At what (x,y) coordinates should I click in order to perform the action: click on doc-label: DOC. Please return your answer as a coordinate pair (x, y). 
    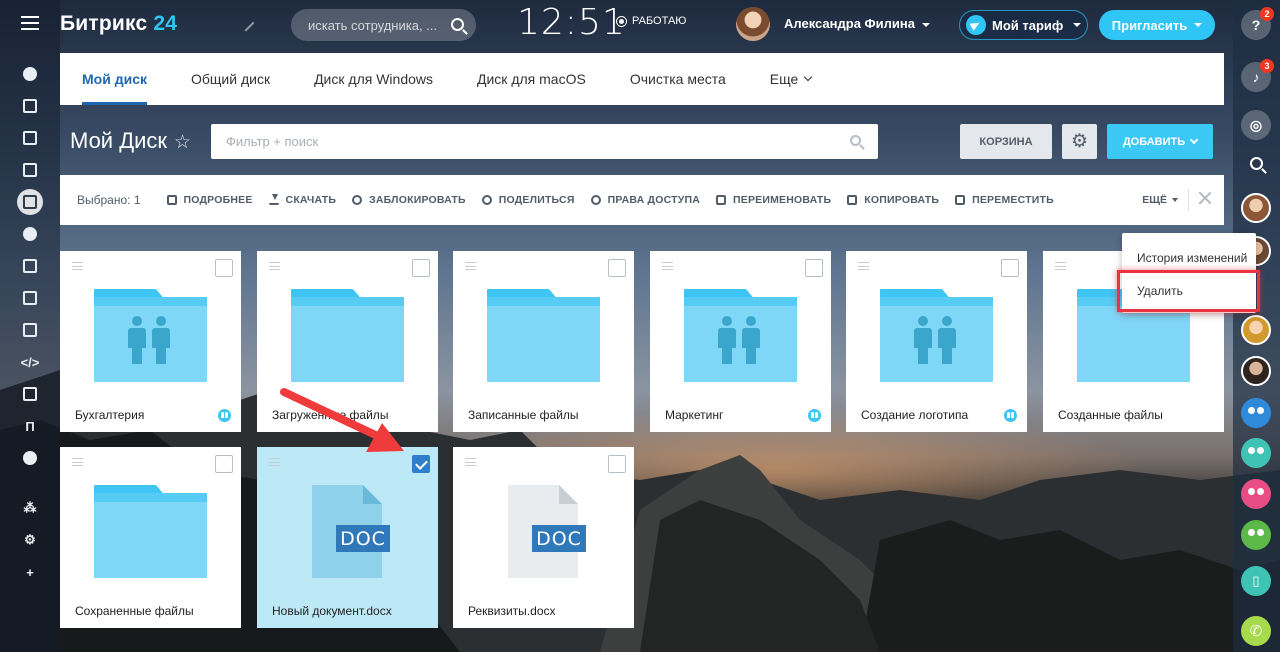
    Looking at the image, I should click on (363, 538).